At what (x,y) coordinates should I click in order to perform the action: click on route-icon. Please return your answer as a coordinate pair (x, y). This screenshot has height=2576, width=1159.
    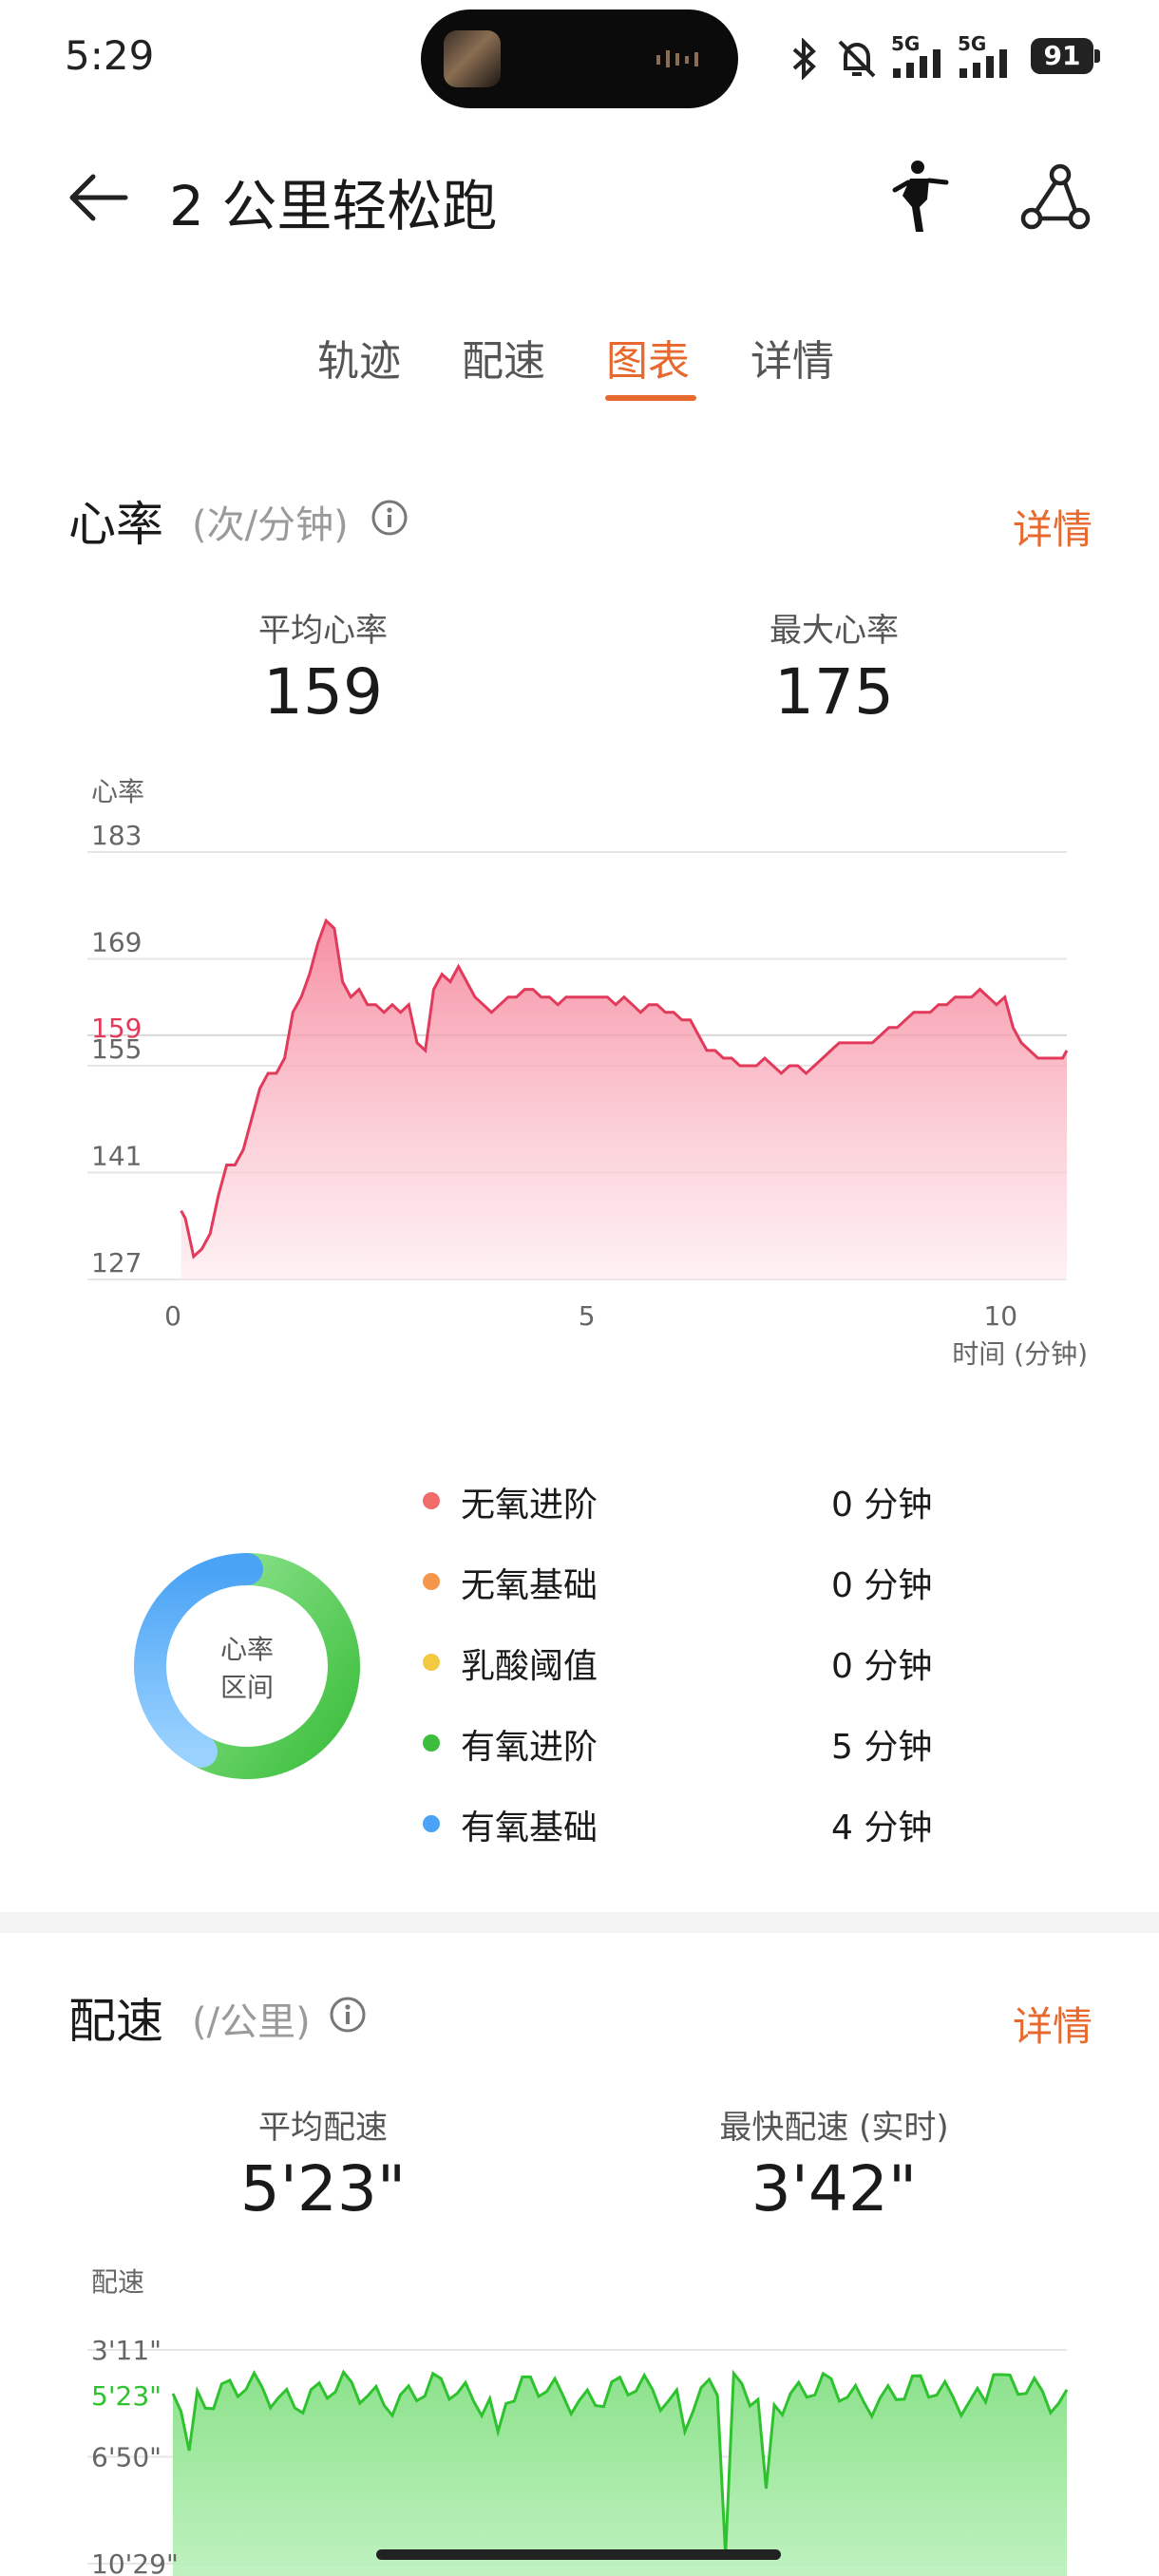
    Looking at the image, I should click on (1054, 197).